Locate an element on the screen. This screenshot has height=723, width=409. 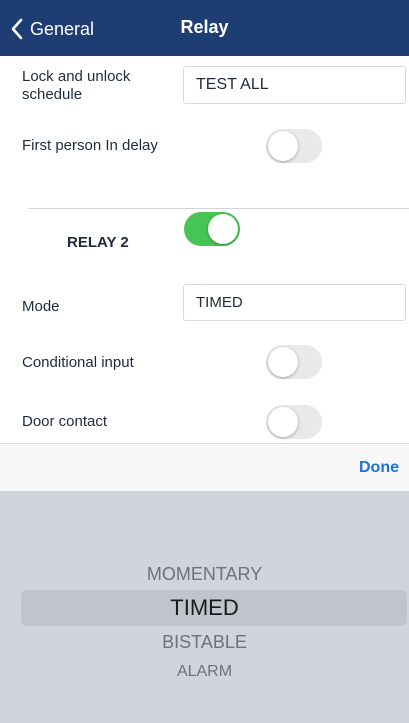
navigation-bar: General Relay is located at coordinates (204, 28).